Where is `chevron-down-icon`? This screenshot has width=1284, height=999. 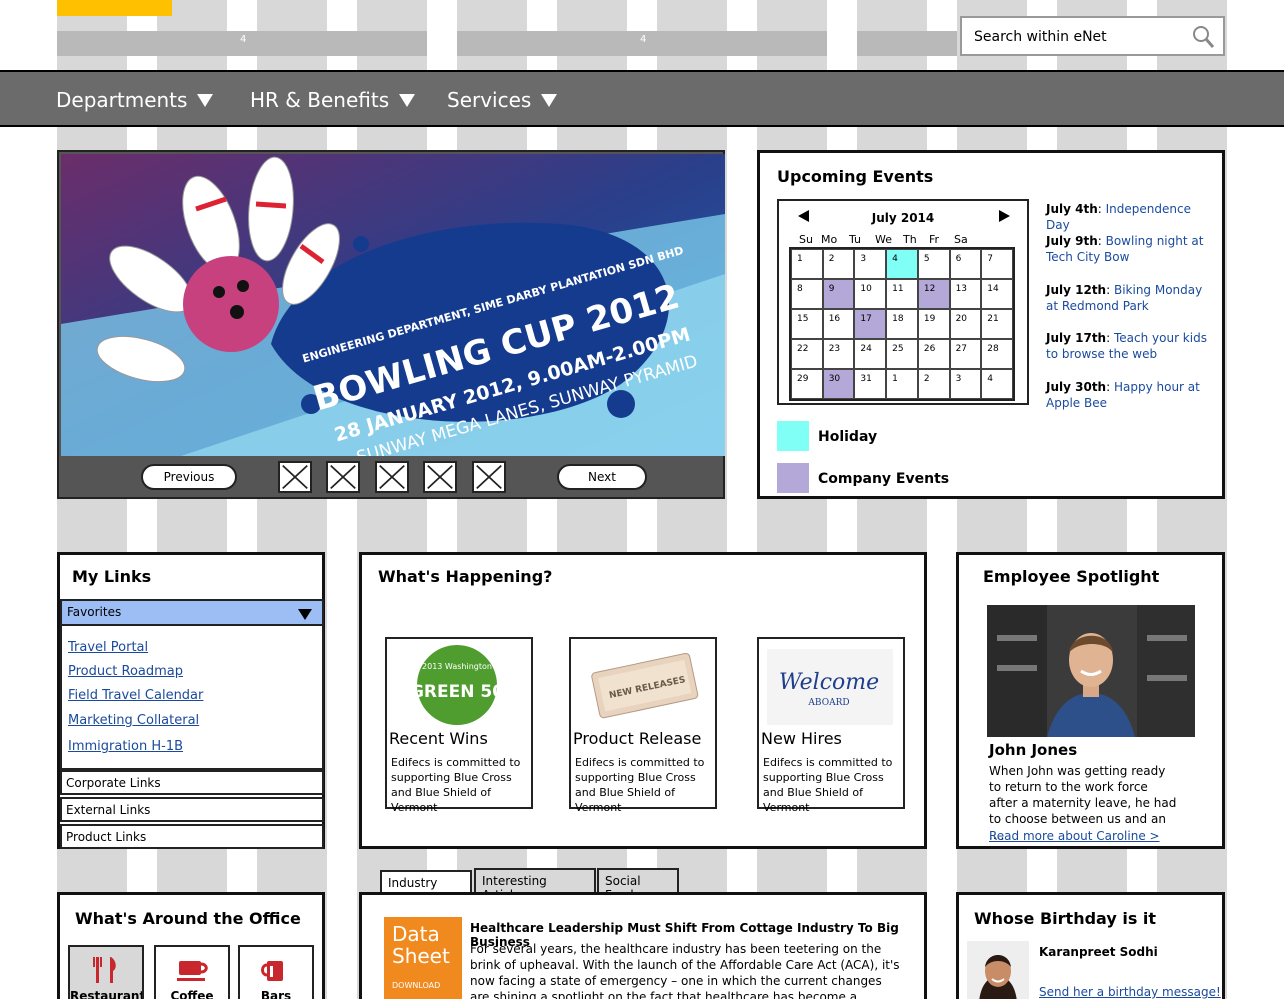 chevron-down-icon is located at coordinates (407, 100).